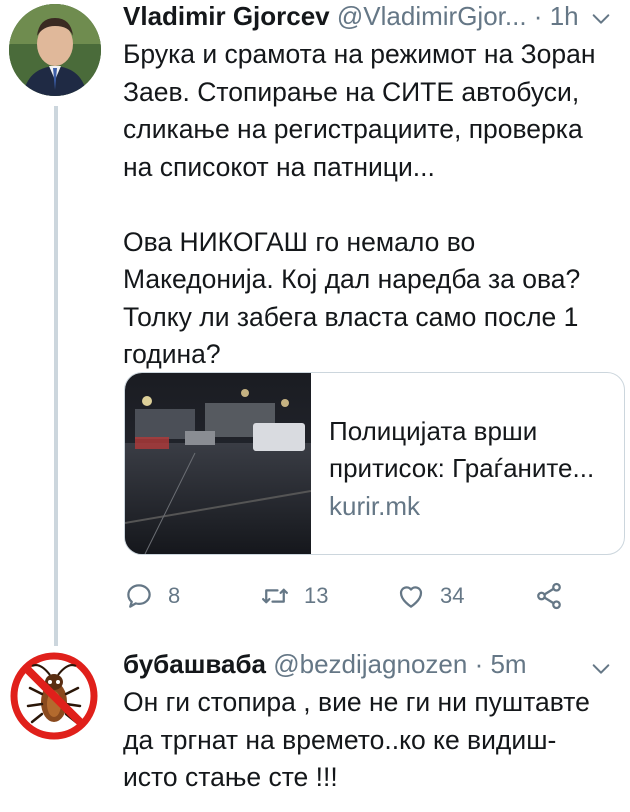  Describe the element at coordinates (374, 506) in the screenshot. I see `link-card-domain: kurir.mk` at that location.